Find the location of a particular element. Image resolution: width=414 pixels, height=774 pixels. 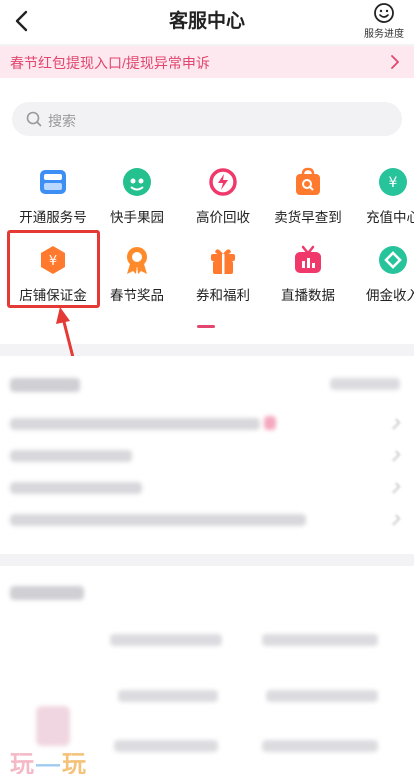

service-label: 券和福利 is located at coordinates (223, 295).